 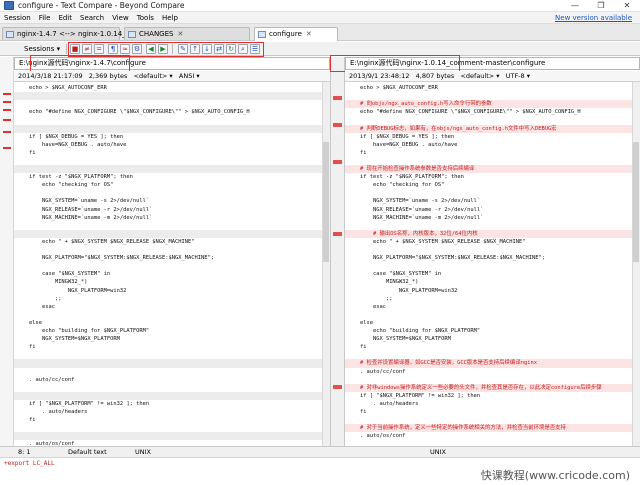 I want to click on line-detail-text: +export LC_ALL, so click(x=29, y=463).